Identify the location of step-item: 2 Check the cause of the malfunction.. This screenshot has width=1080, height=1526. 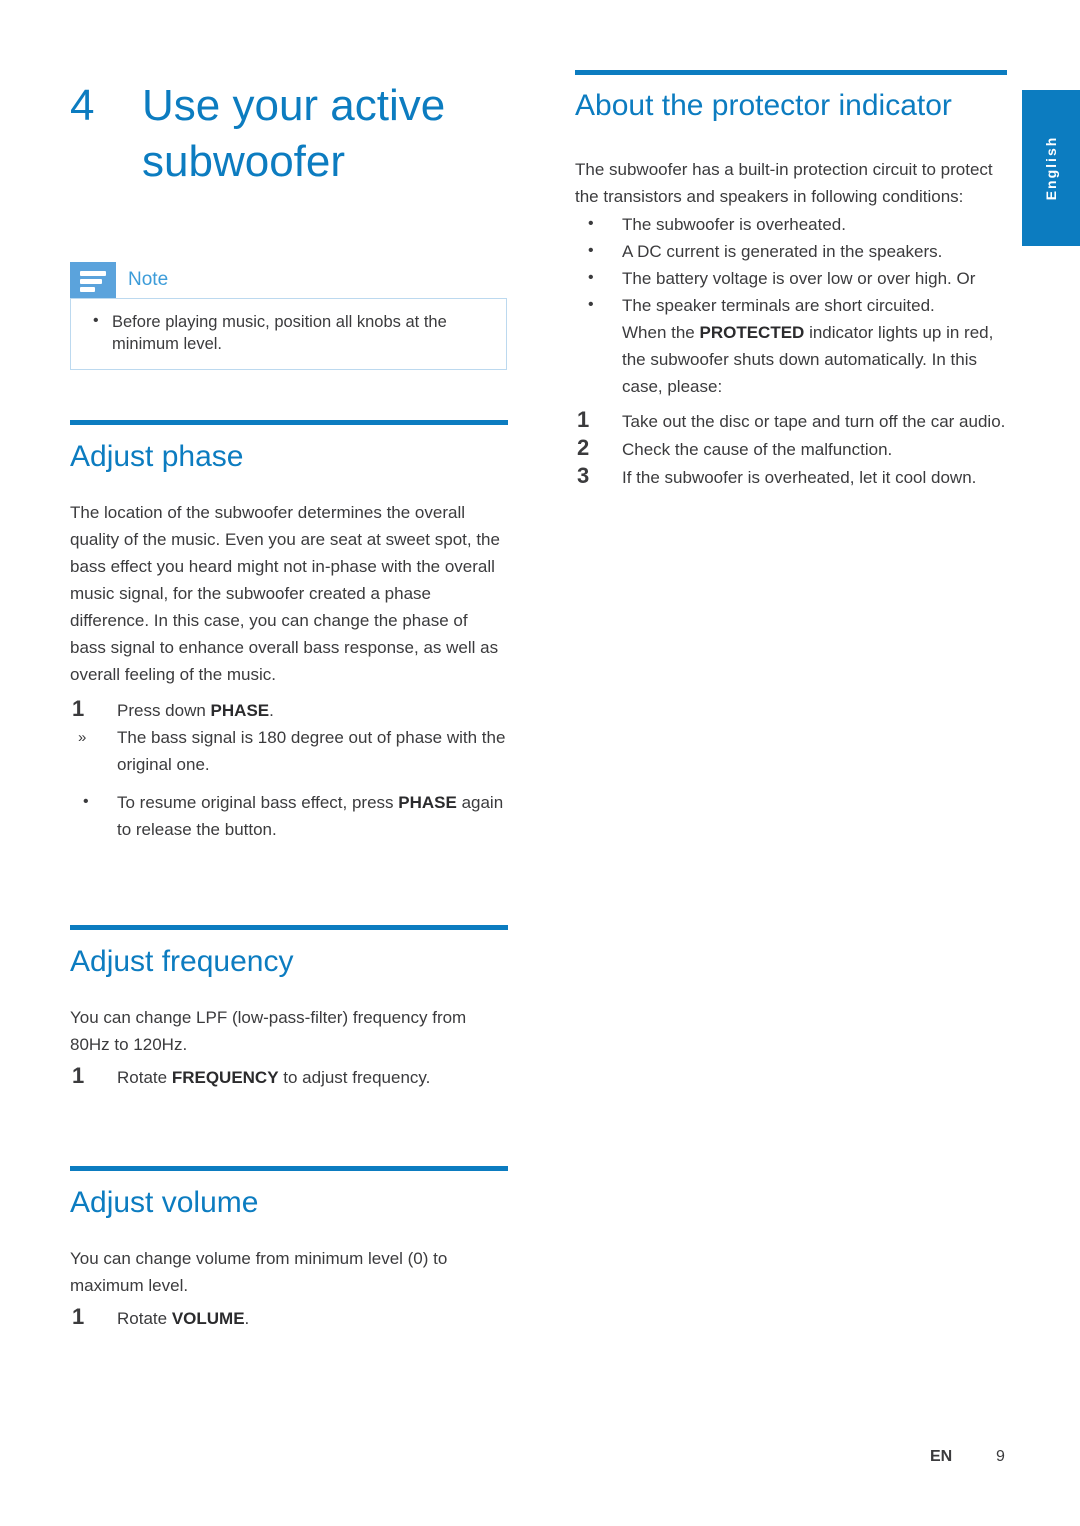
(791, 449).